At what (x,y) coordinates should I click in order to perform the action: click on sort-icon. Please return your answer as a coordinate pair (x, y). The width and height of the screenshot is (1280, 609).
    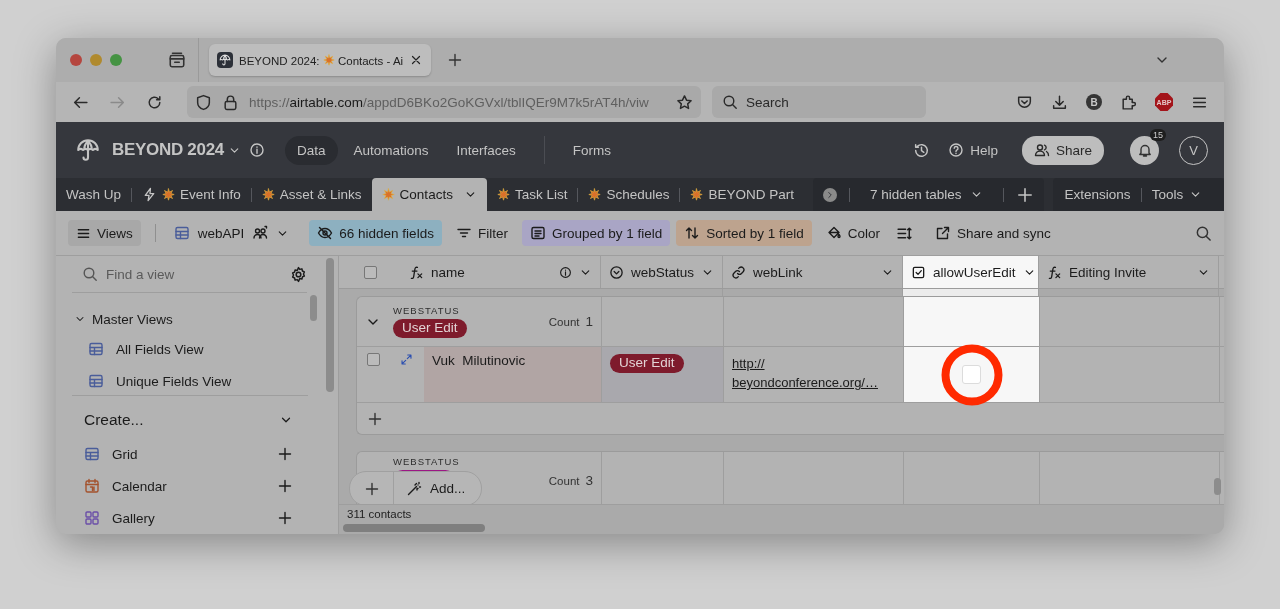
    Looking at the image, I should click on (692, 233).